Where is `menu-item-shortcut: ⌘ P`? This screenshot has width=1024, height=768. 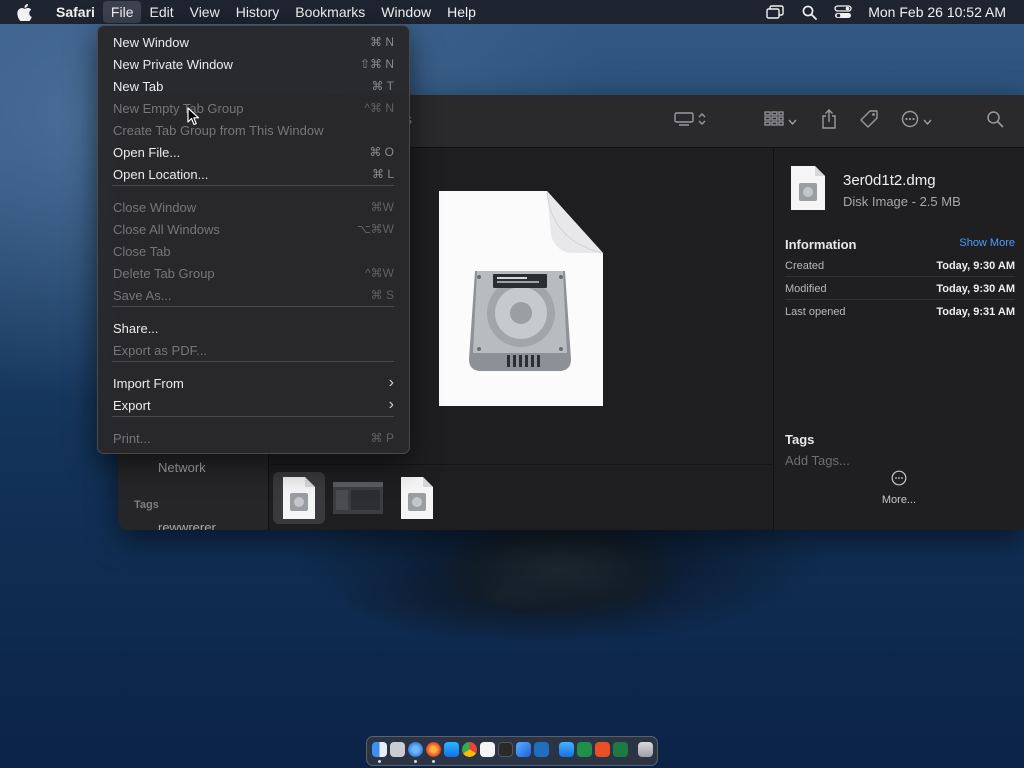
menu-item-shortcut: ⌘ P is located at coordinates (382, 438).